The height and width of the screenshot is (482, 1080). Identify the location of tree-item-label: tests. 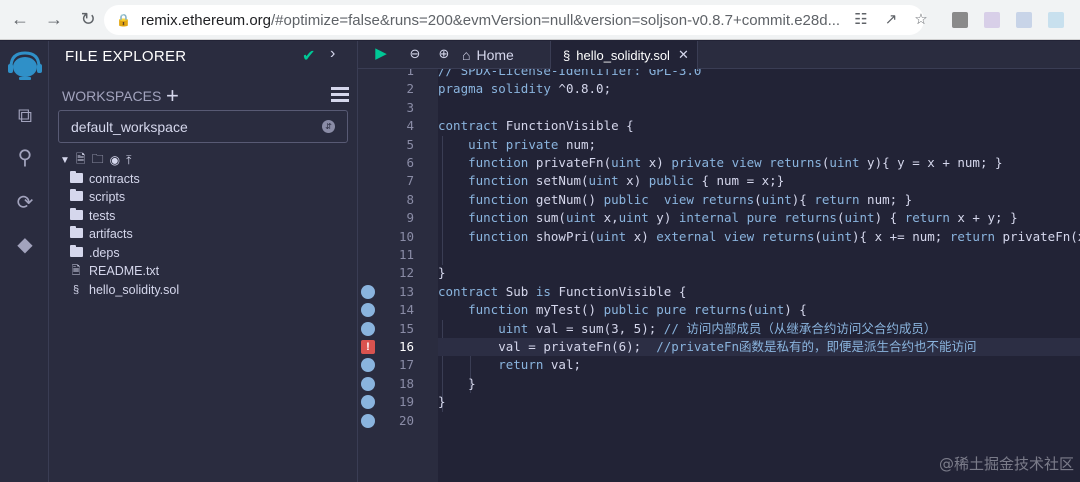
(102, 216).